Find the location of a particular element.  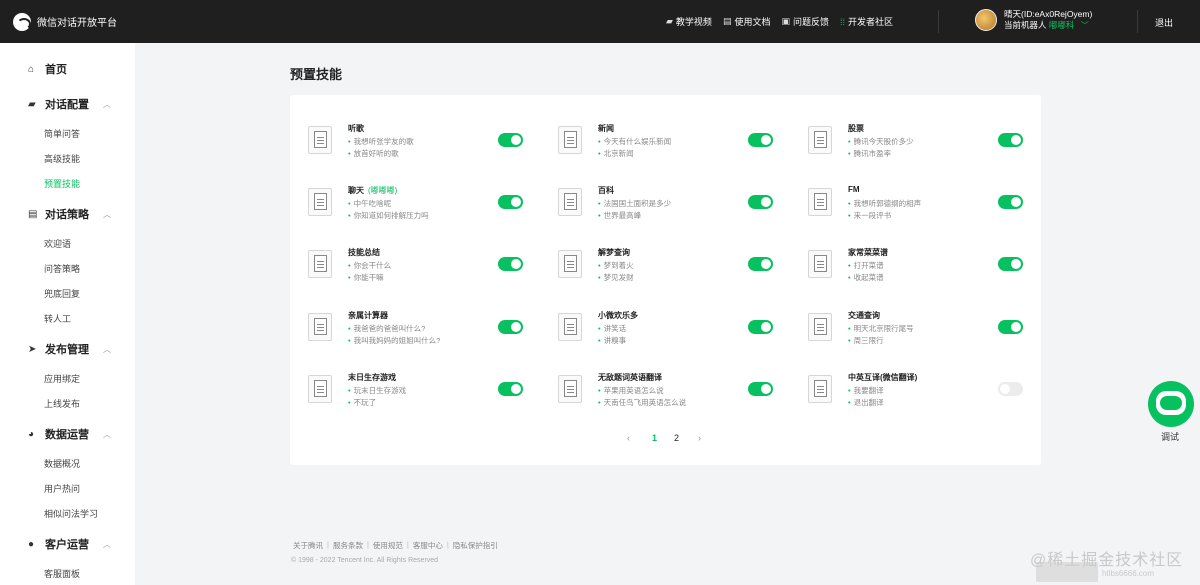

sidebar-item-app-binding: 应用绑定 is located at coordinates (62, 378).